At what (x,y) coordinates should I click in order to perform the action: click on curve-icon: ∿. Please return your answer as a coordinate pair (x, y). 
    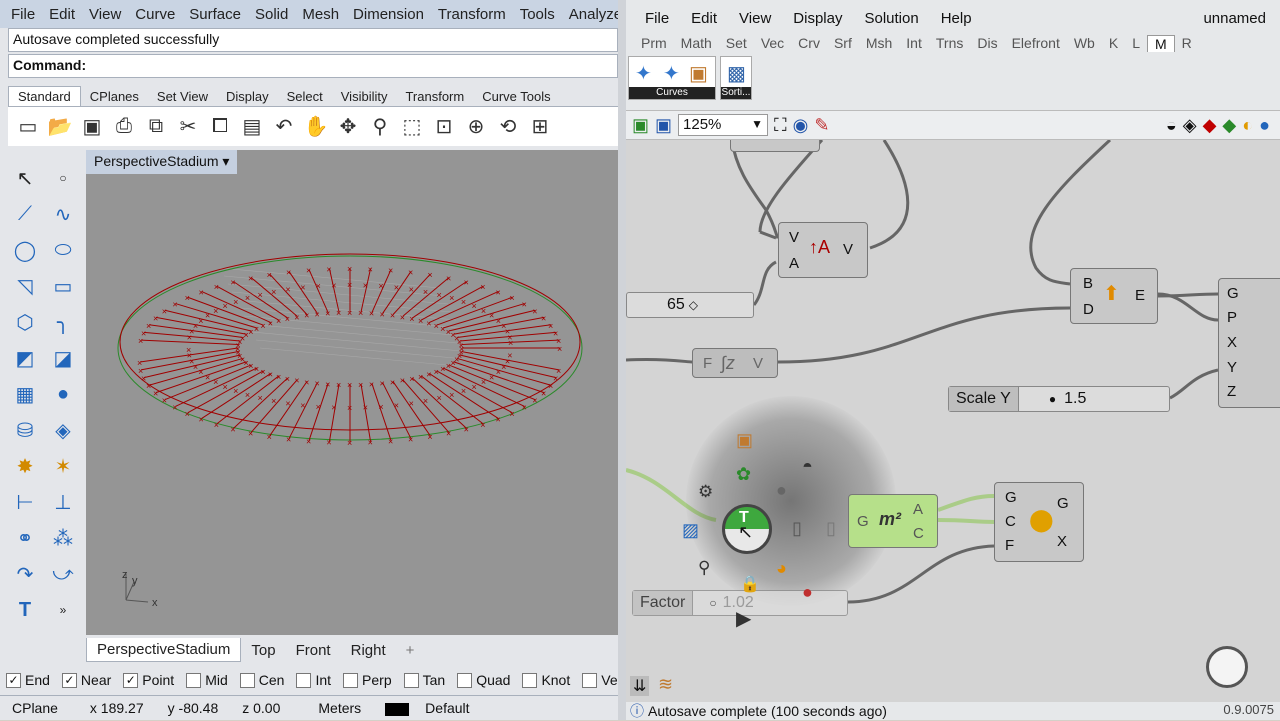
    Looking at the image, I should click on (63, 214).